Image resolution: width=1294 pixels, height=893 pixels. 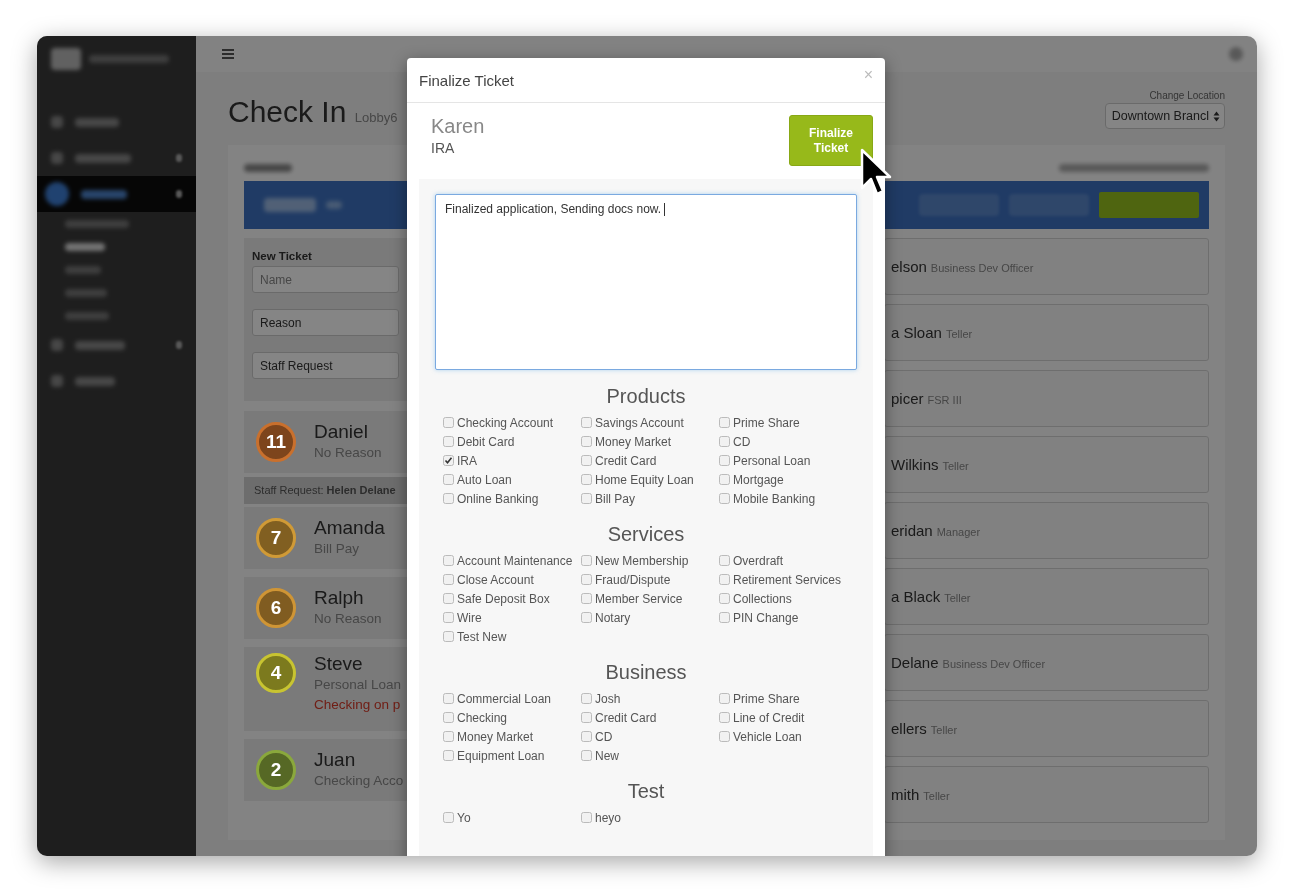 I want to click on staff-name: eridan, so click(x=912, y=530).